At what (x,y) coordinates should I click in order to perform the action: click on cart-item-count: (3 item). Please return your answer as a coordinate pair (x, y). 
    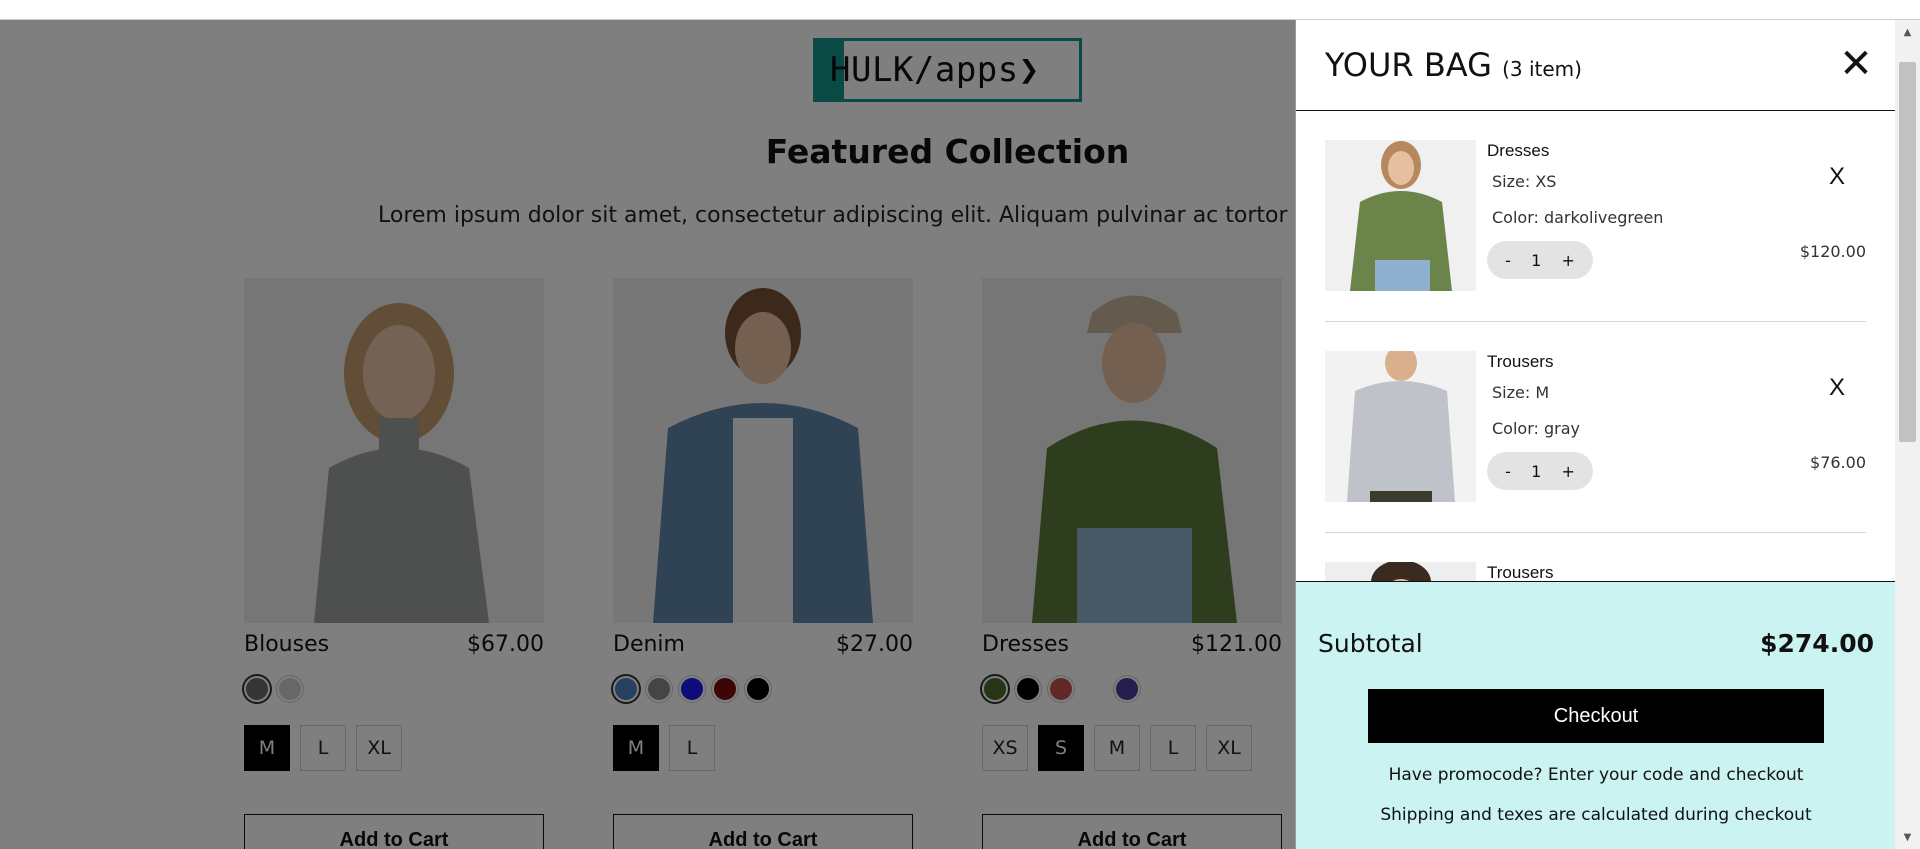
    Looking at the image, I should click on (1542, 69).